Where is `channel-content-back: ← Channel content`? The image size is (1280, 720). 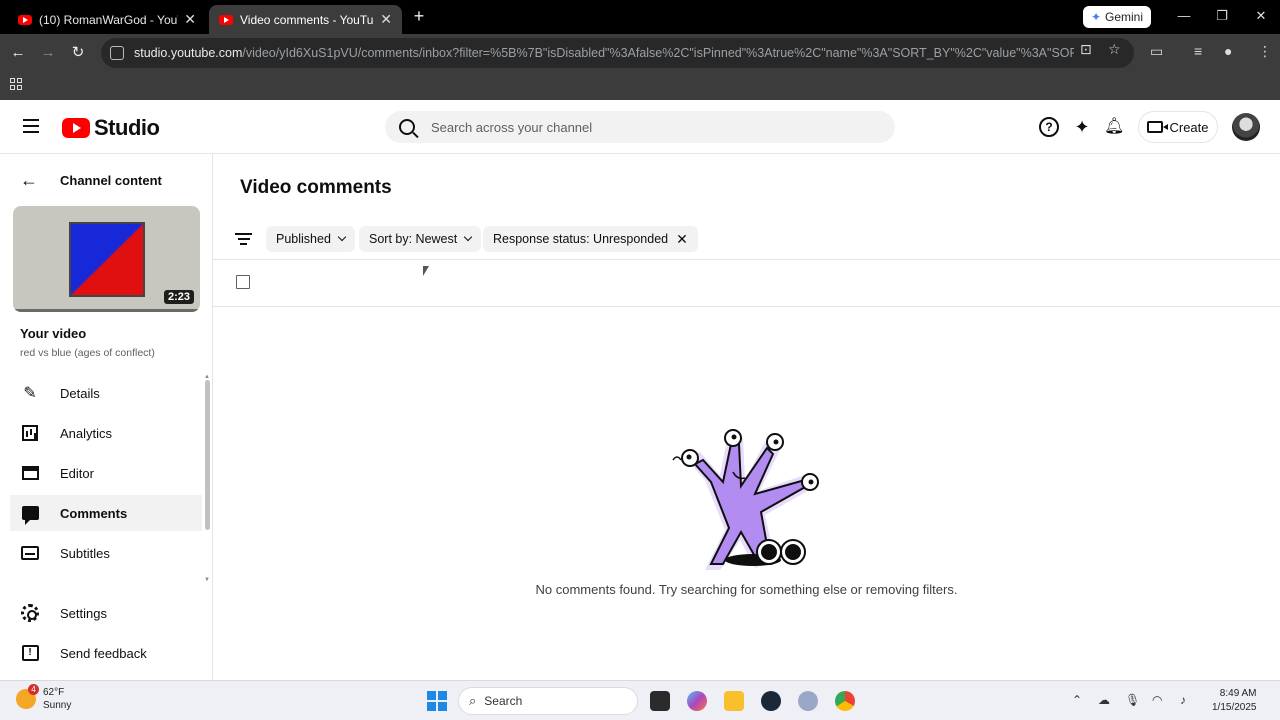
channel-content-back: ← Channel content is located at coordinates (91, 180).